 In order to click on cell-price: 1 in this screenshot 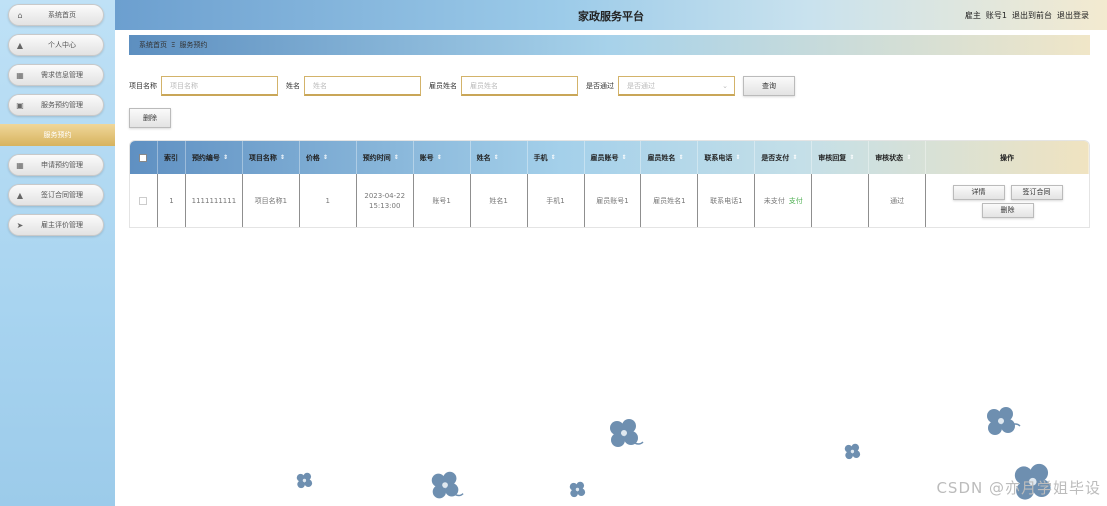, I will do `click(328, 200)`.